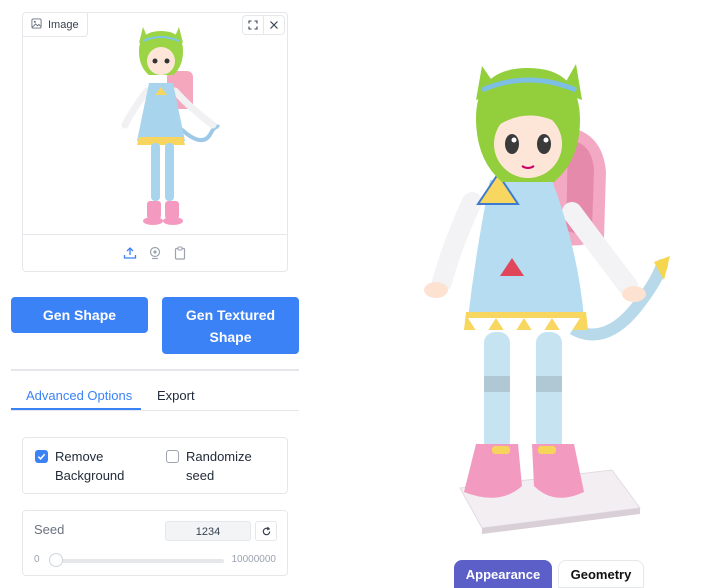 The height and width of the screenshot is (588, 716). I want to click on image-source-bar, so click(155, 252).